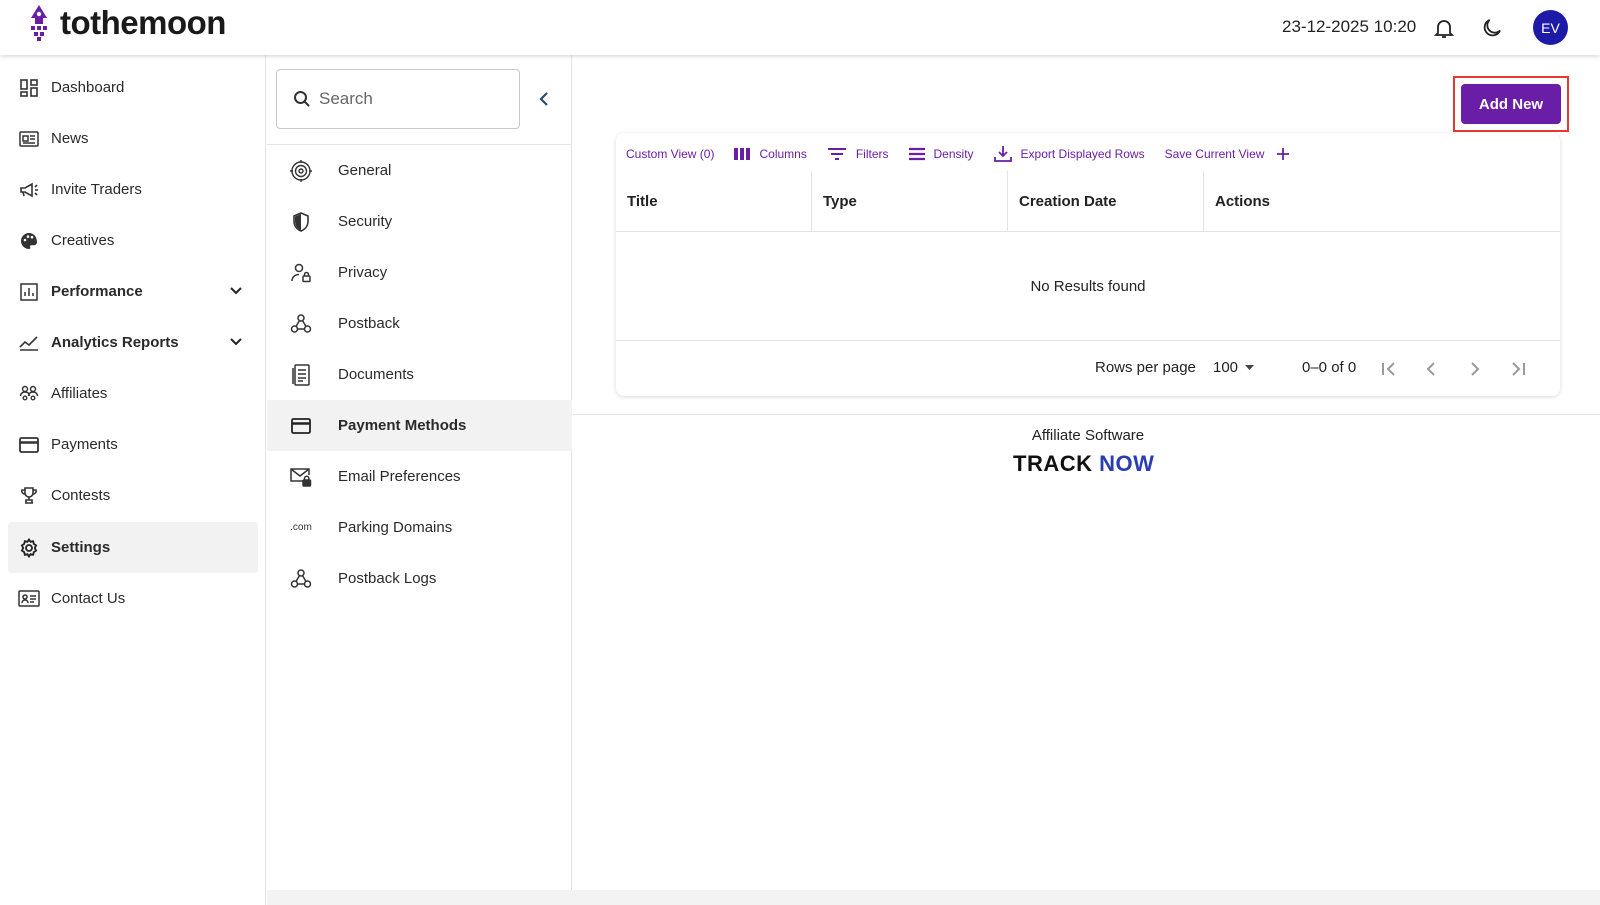 This screenshot has height=905, width=1600. I want to click on density-label: Density, so click(953, 154).